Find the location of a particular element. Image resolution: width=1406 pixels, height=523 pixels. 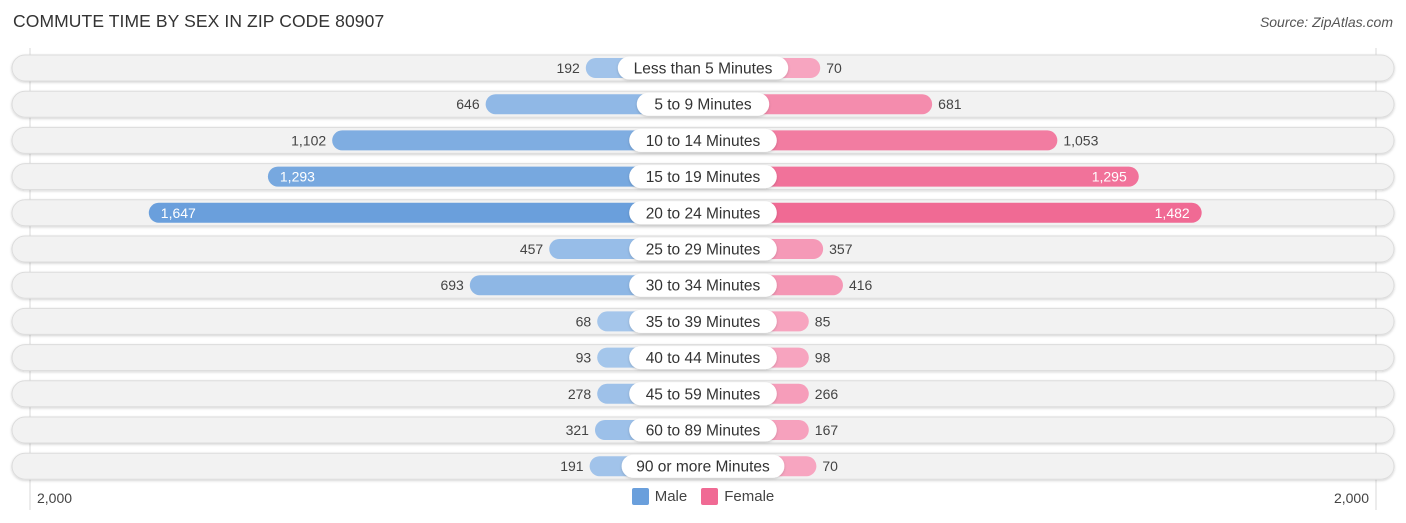

male-value-label: 693 is located at coordinates (452, 285).